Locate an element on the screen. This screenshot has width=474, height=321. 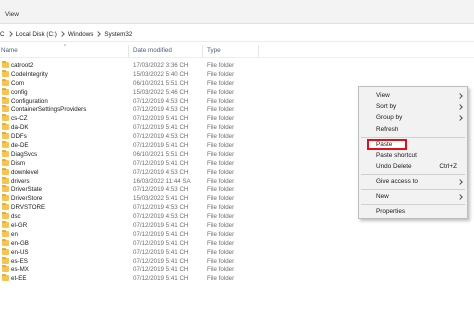
file-row: et-EE 07/12/2019 5:41 CH File folder is located at coordinates (237, 278).